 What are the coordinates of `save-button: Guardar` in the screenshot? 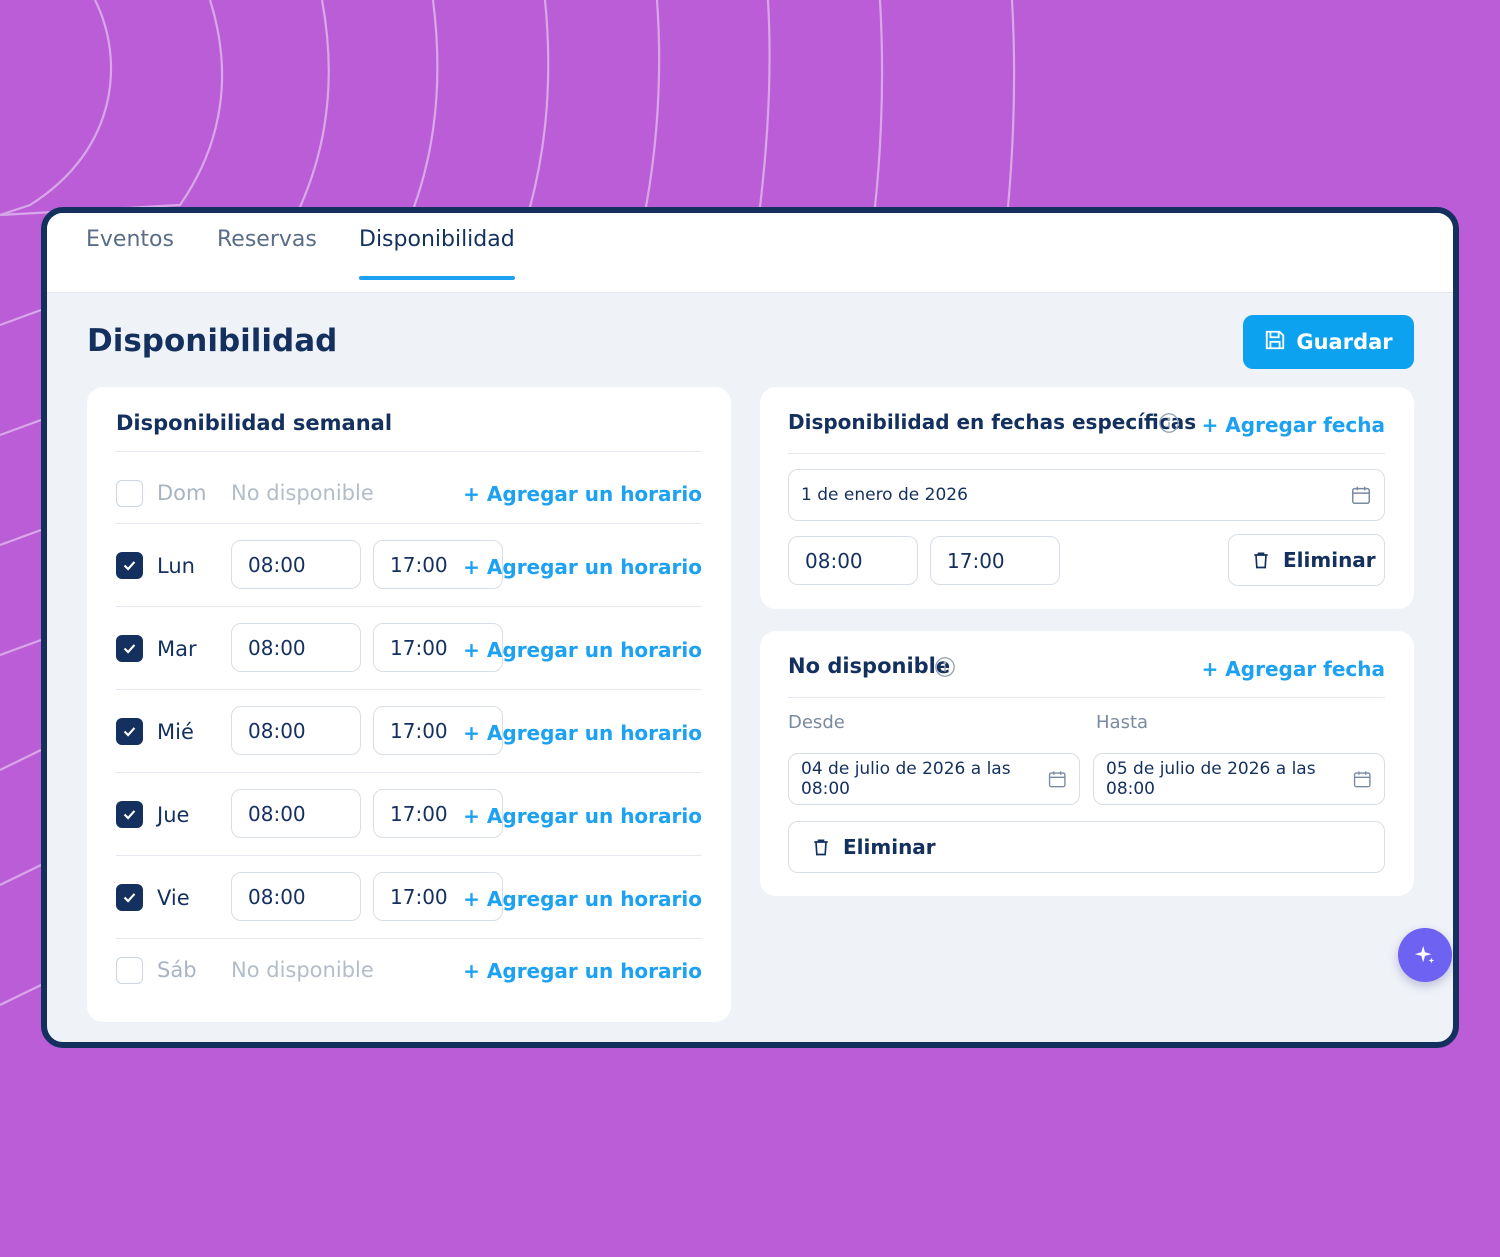 It's located at (1328, 342).